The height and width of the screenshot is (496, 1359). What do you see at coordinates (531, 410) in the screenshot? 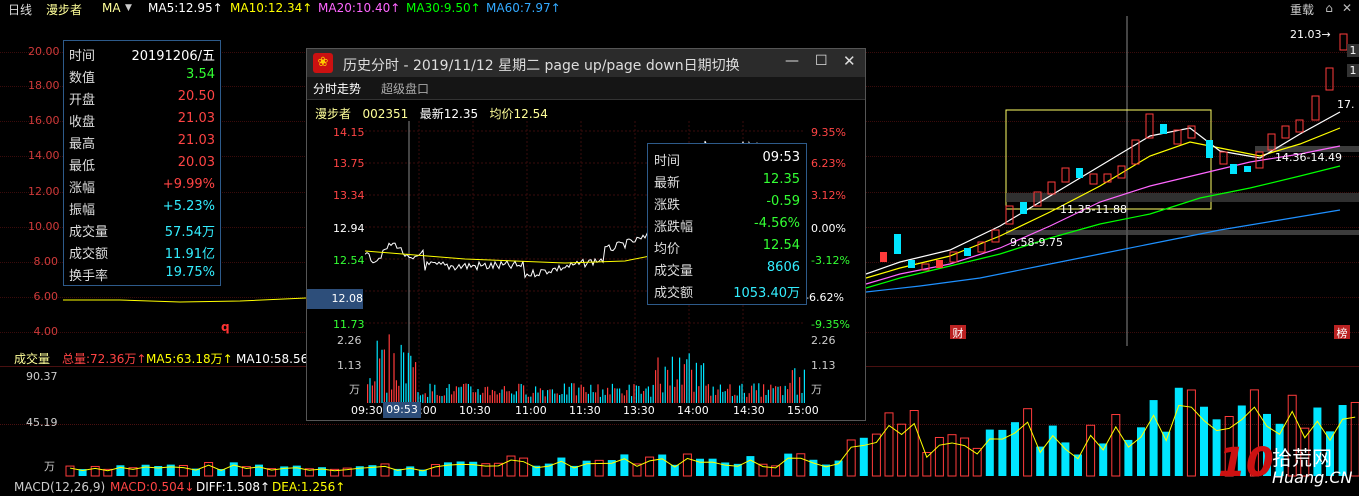
I see `time-tick: 11:00` at bounding box center [531, 410].